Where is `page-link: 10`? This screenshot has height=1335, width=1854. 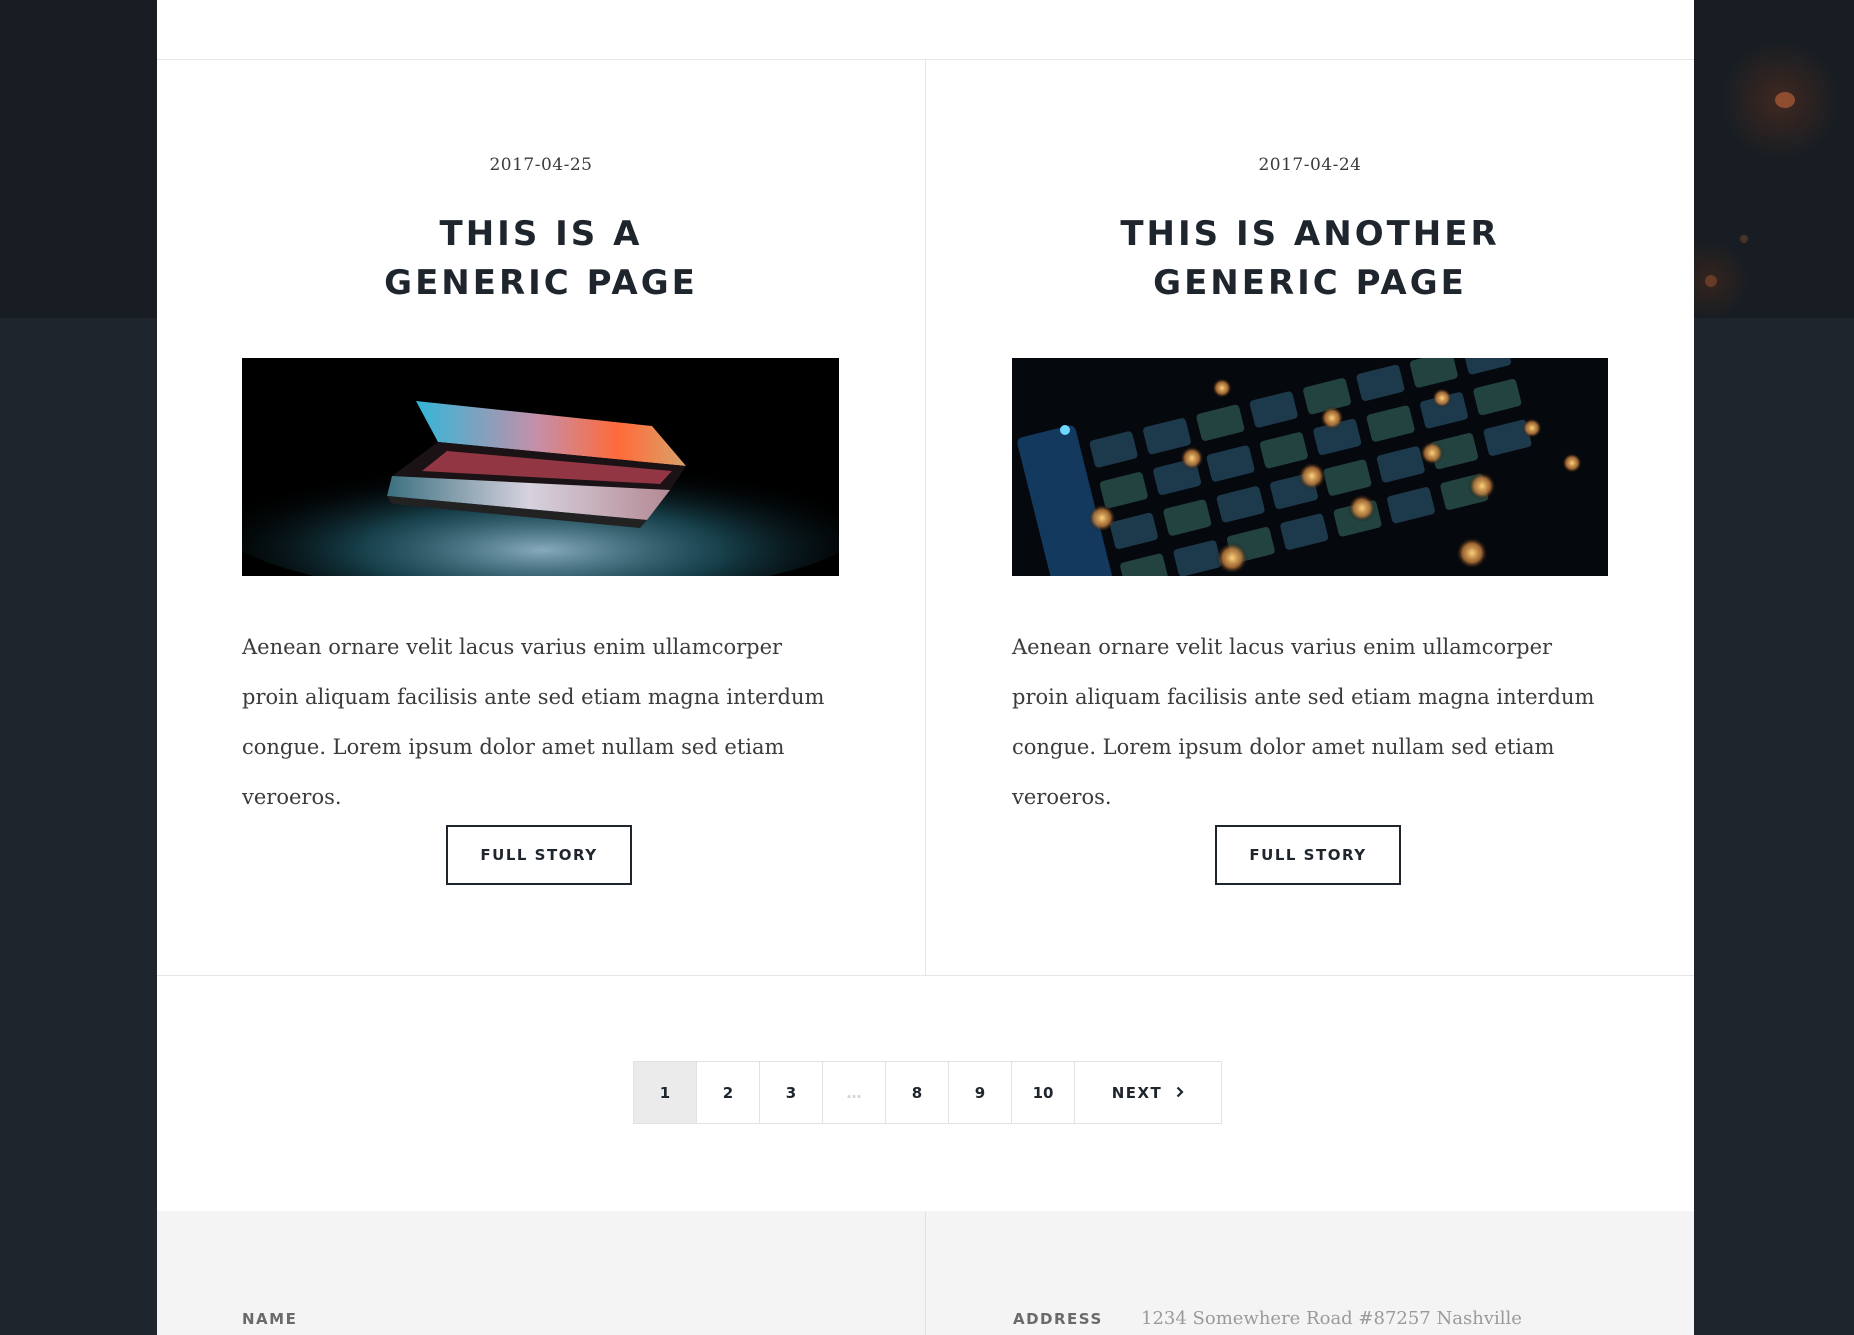 page-link: 10 is located at coordinates (1043, 1092).